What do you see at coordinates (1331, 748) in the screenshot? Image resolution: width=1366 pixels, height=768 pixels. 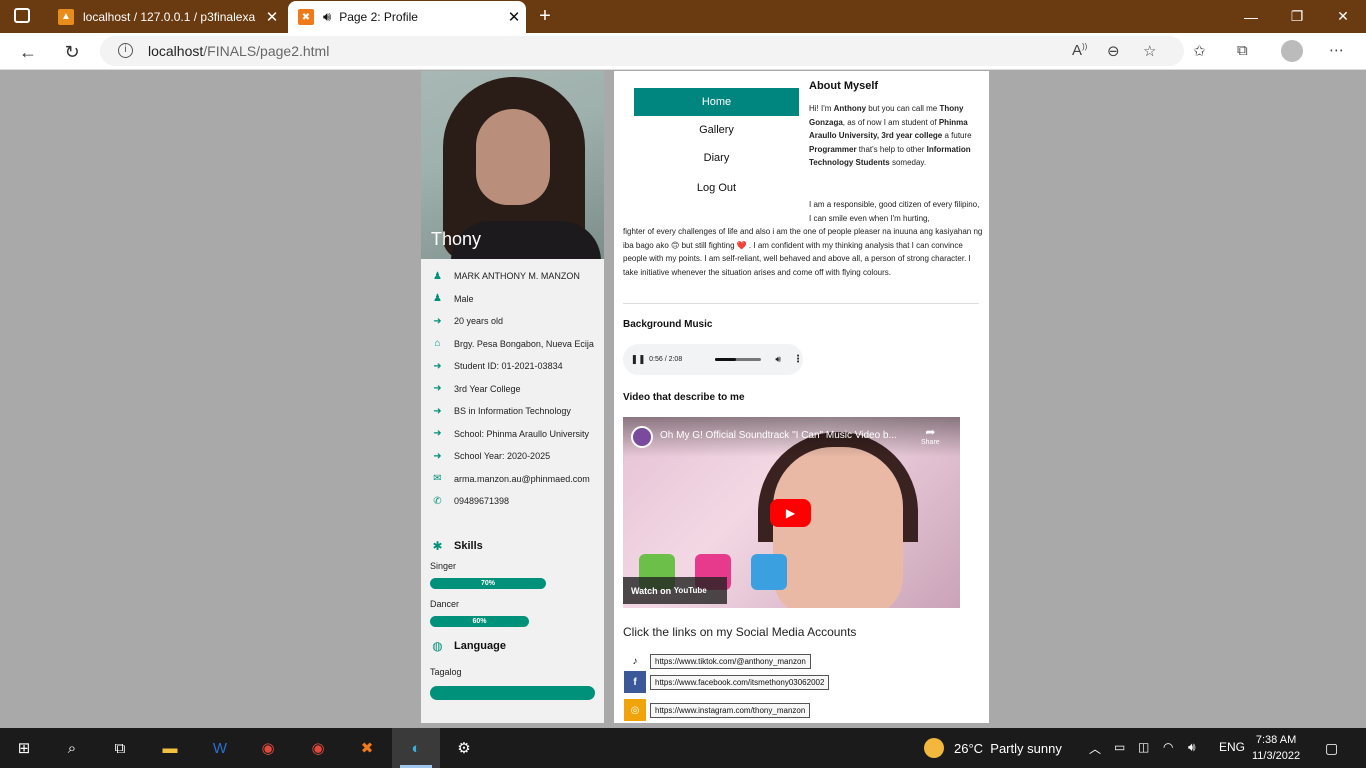 I see `notifications-icon: ▢` at bounding box center [1331, 748].